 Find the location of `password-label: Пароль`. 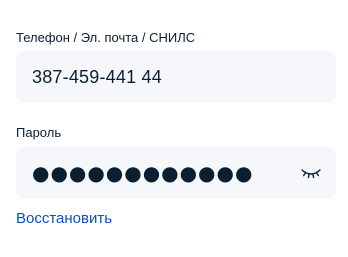

password-label: Пароль is located at coordinates (39, 132).